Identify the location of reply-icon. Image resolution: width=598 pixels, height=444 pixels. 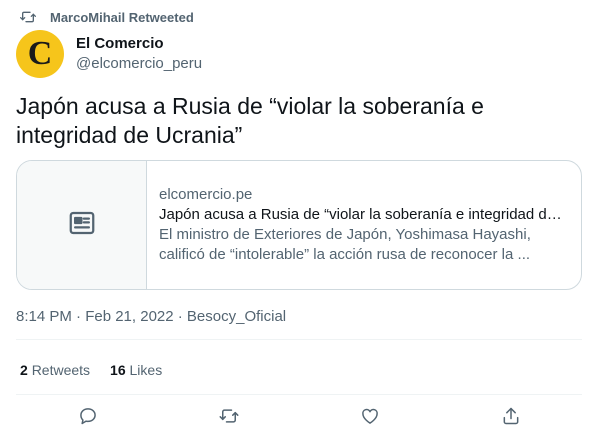
(88, 418).